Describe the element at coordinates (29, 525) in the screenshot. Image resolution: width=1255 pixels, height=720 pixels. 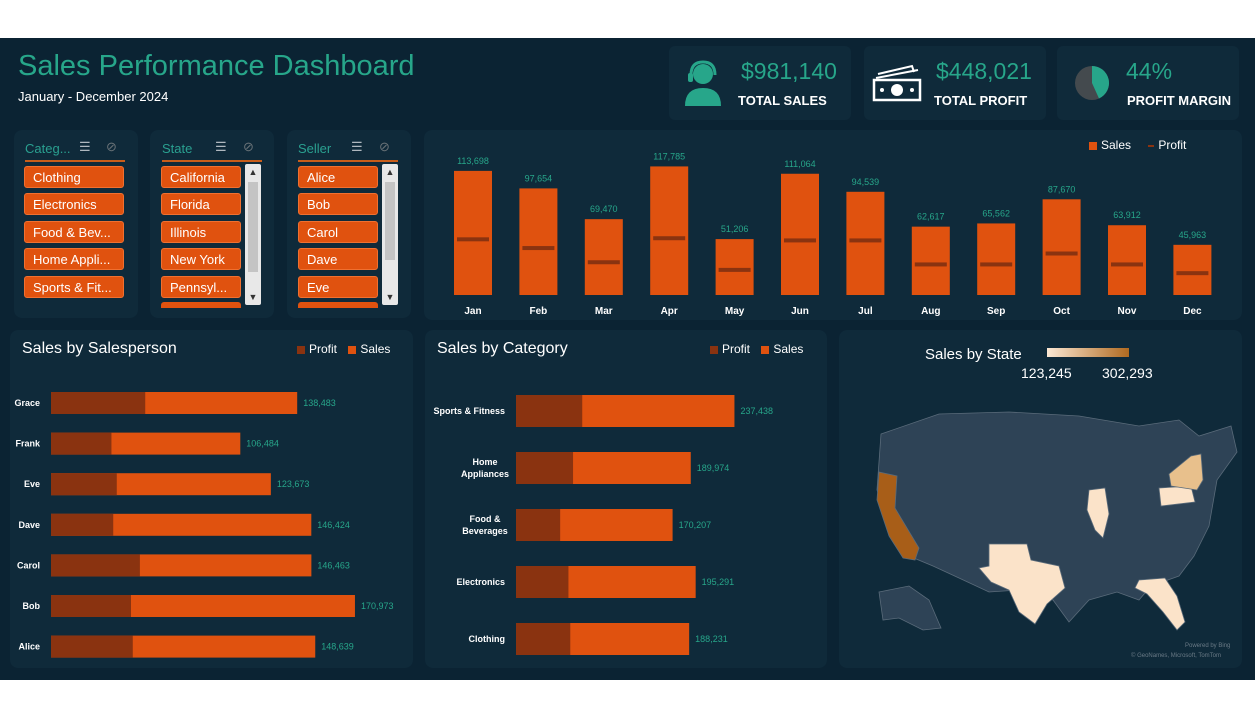
I see `category-label: Dave` at that location.